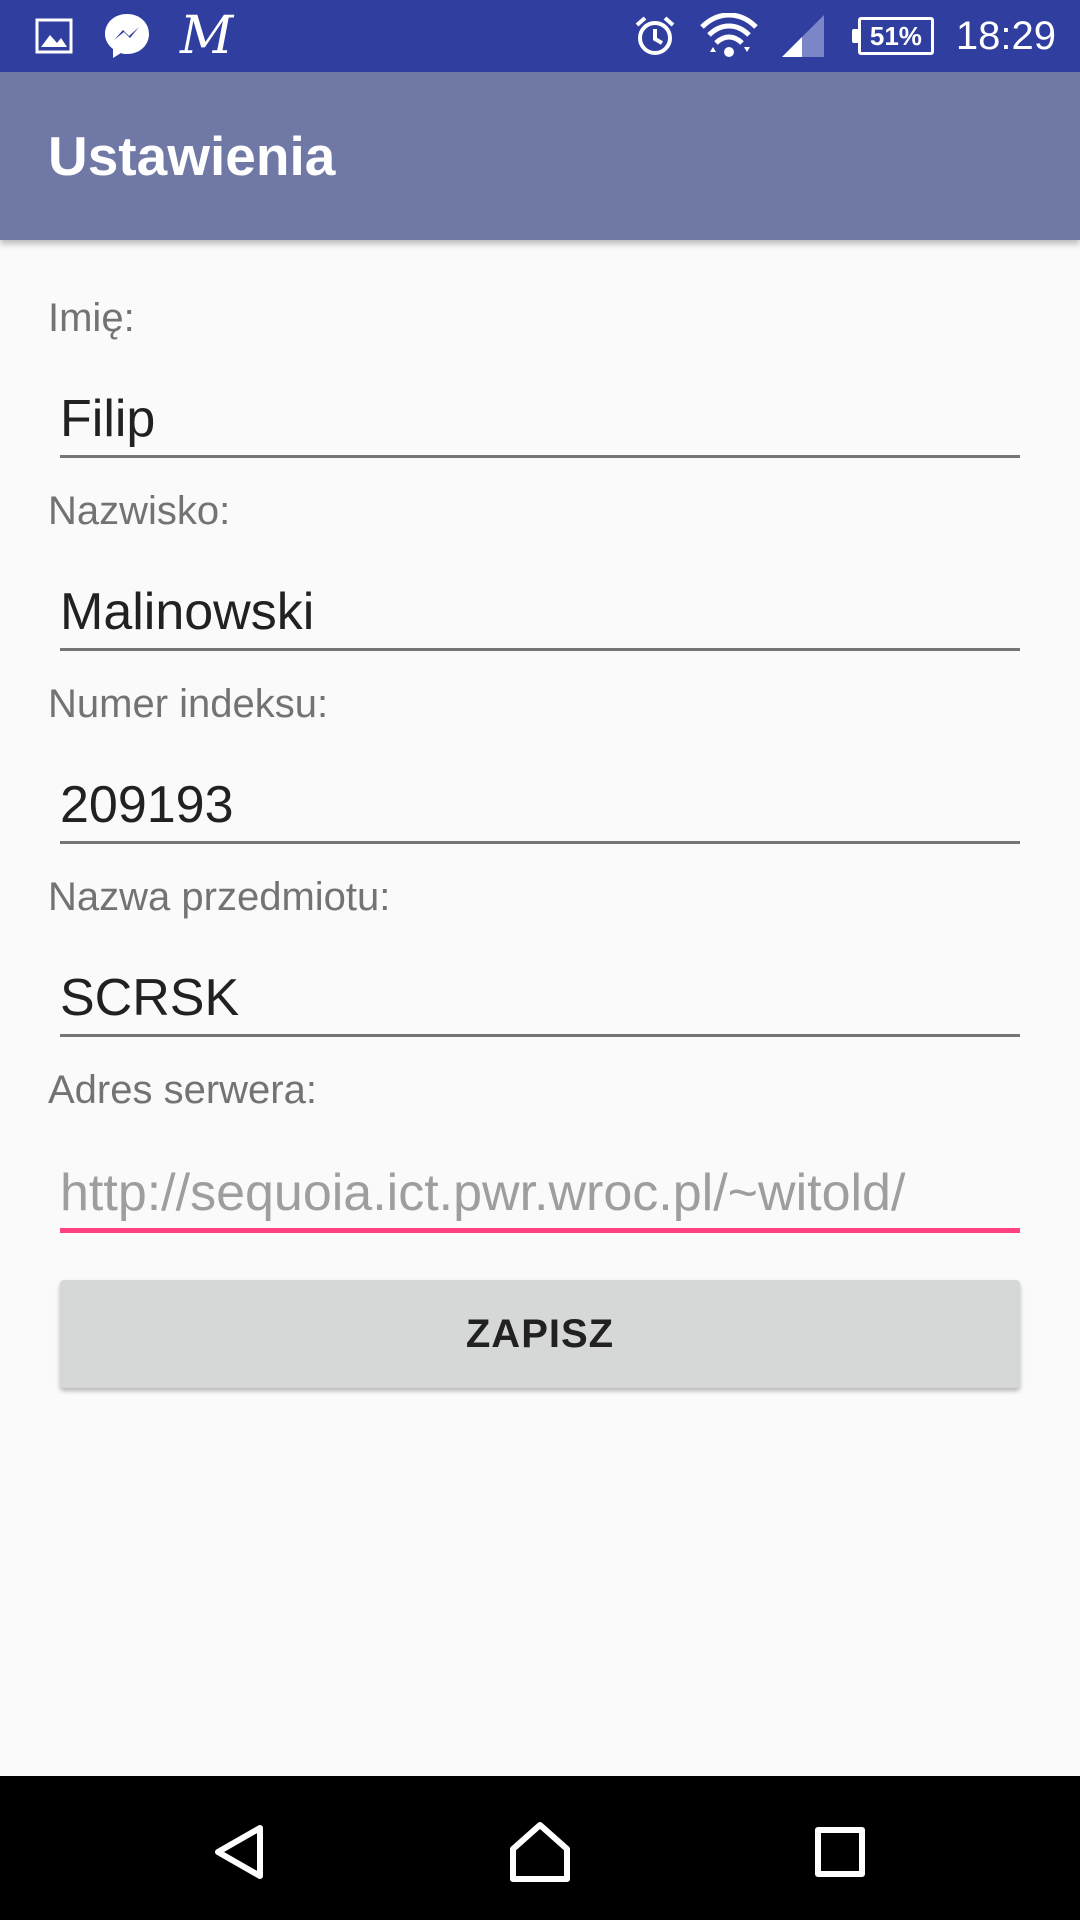  Describe the element at coordinates (207, 36) in the screenshot. I see `gmail-icon: M` at that location.